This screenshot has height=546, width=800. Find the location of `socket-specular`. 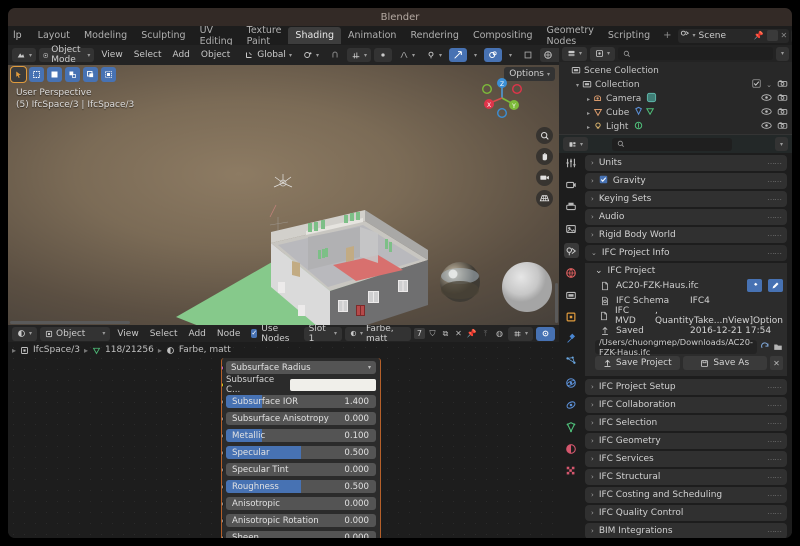

socket-specular is located at coordinates (223, 452).